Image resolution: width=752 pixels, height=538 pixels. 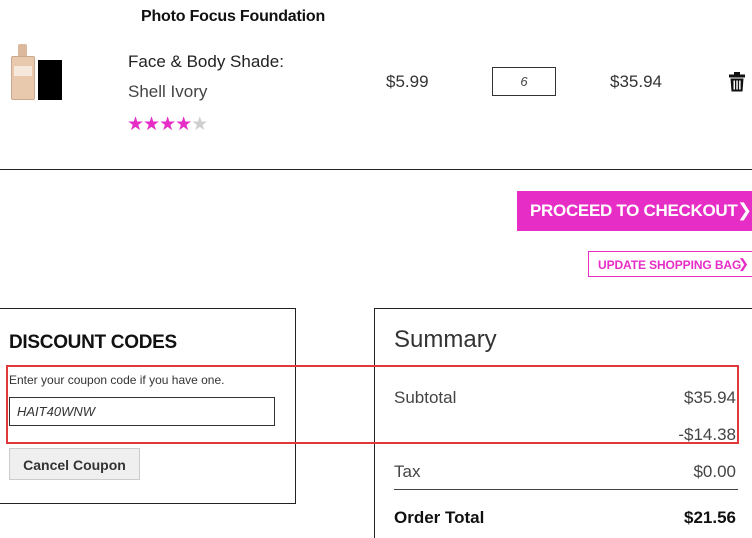 I want to click on rating-stars: ★★★★★, so click(x=167, y=124).